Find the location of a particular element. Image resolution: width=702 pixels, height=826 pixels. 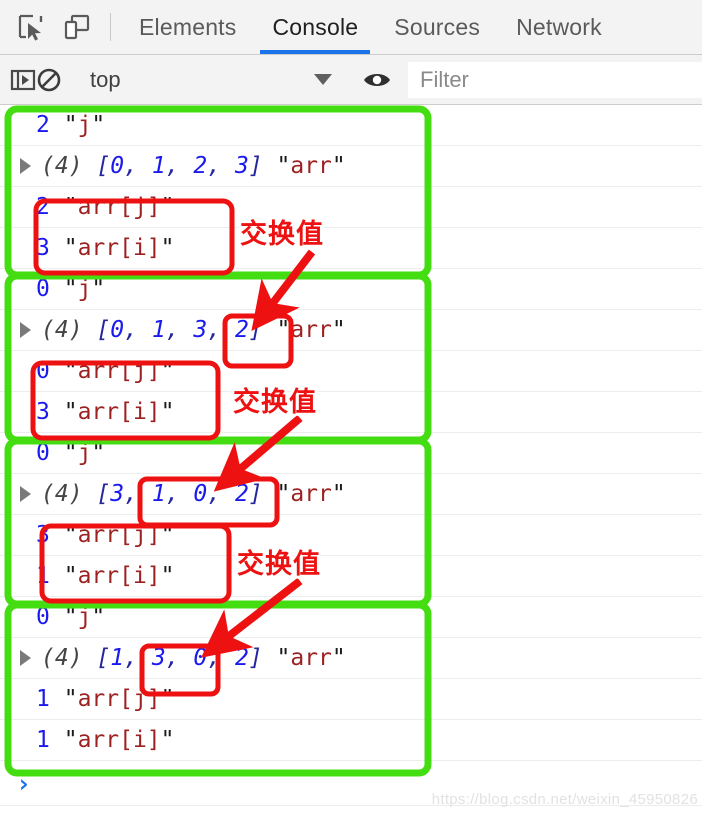

watermark: https://blog.csdn.net/weixin_45950826 is located at coordinates (564, 799).